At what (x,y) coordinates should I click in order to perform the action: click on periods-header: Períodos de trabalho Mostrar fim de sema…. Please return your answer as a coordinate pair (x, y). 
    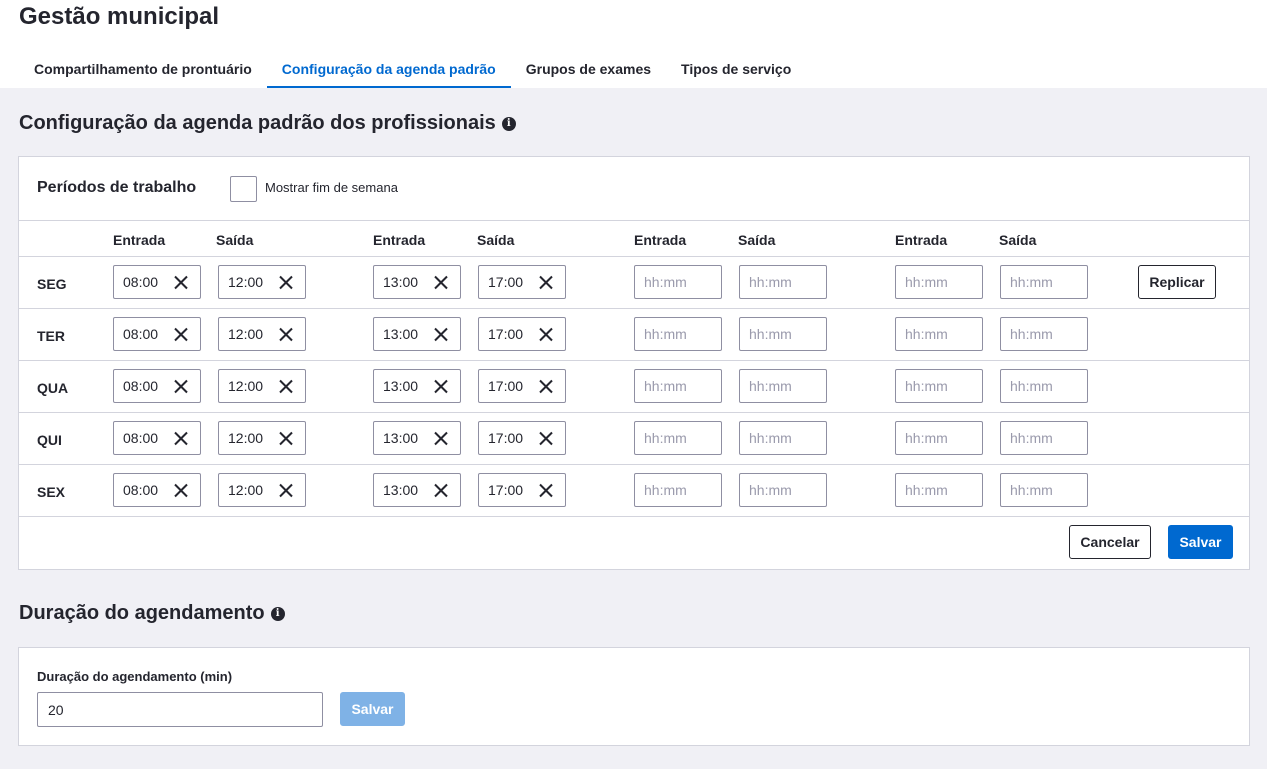
    Looking at the image, I should click on (634, 189).